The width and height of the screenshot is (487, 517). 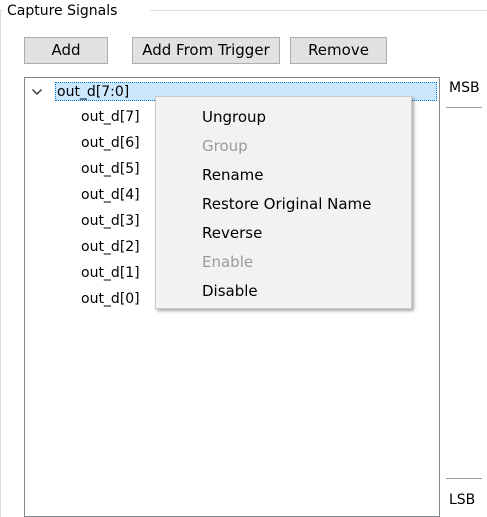 What do you see at coordinates (110, 299) in the screenshot?
I see `tree-row: out_d[0]` at bounding box center [110, 299].